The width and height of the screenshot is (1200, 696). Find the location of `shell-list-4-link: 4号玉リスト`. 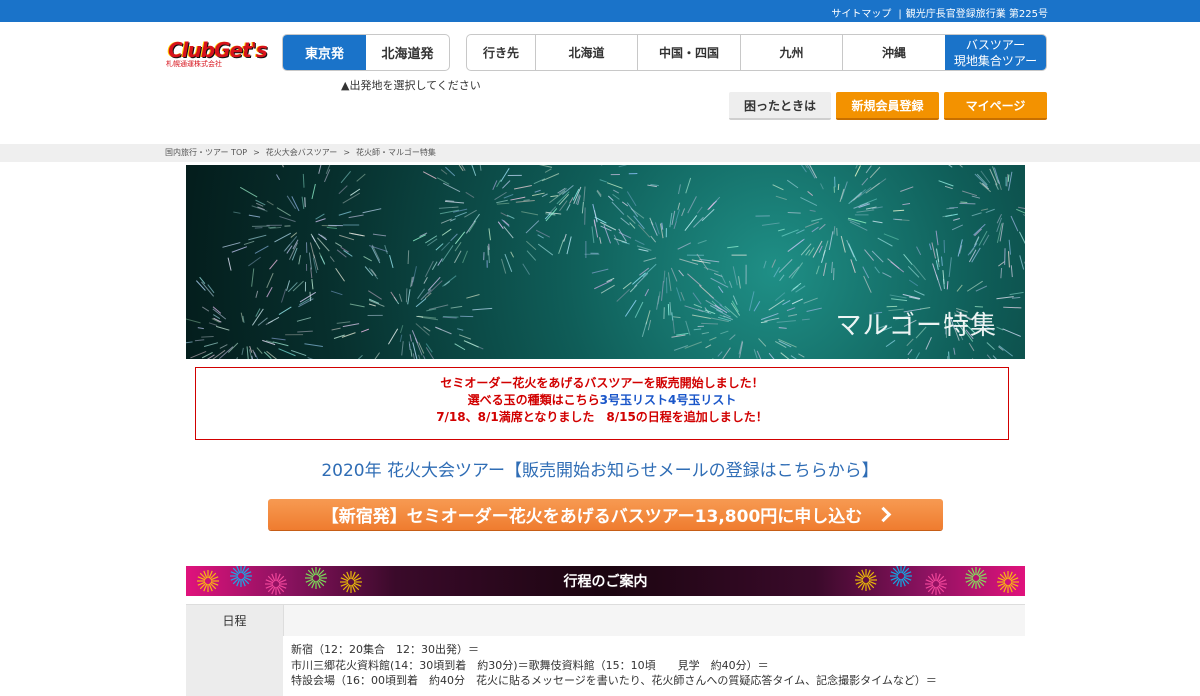

shell-list-4-link: 4号玉リスト is located at coordinates (702, 400).